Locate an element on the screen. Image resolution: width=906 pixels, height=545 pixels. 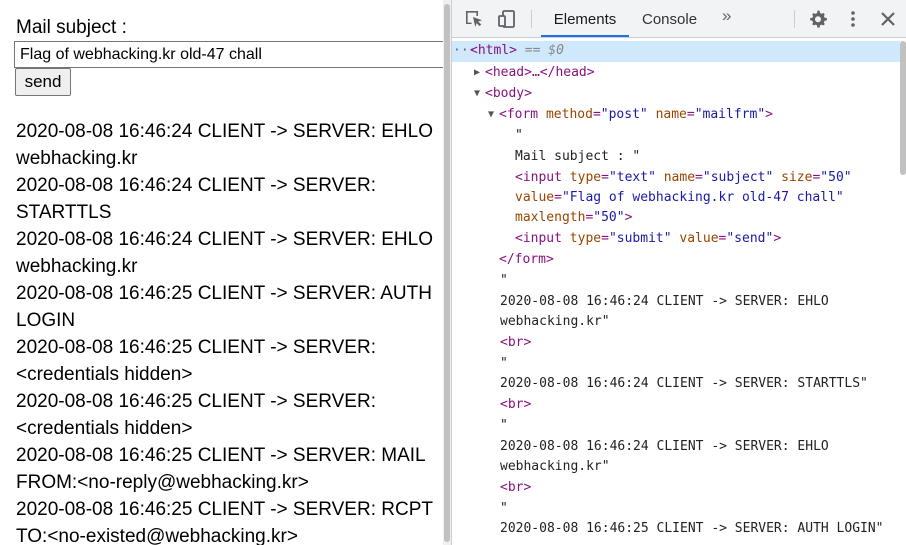
device-toggle-icon is located at coordinates (507, 19).